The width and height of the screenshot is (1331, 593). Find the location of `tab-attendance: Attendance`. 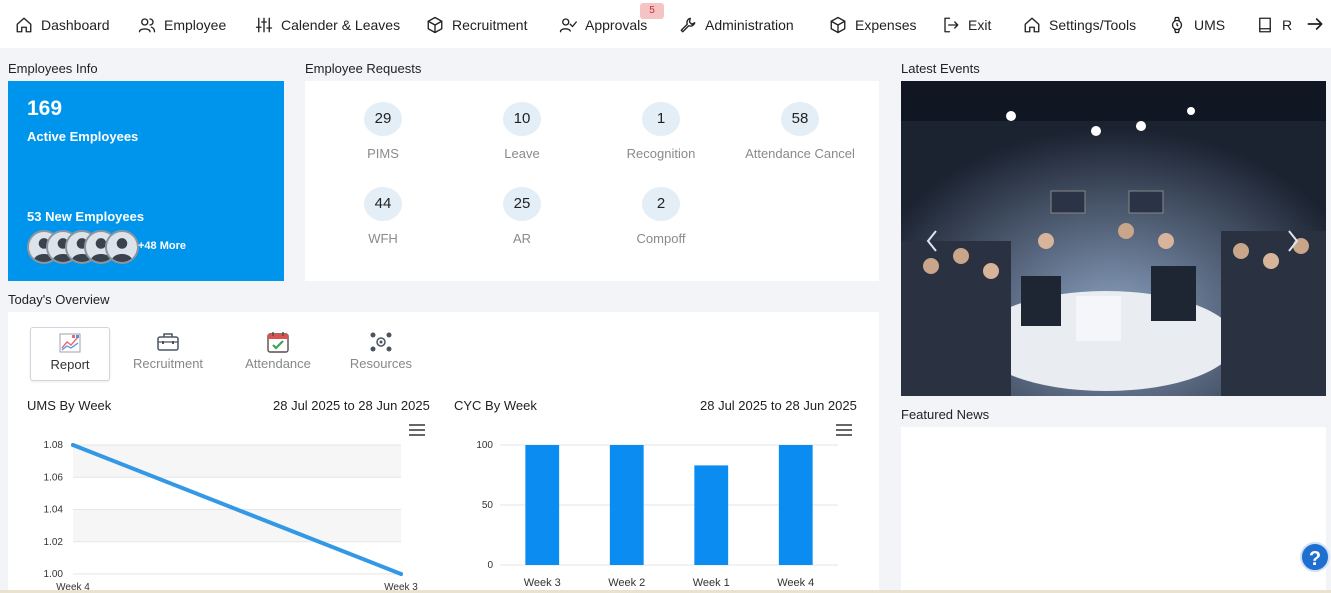

tab-attendance: Attendance is located at coordinates (278, 354).